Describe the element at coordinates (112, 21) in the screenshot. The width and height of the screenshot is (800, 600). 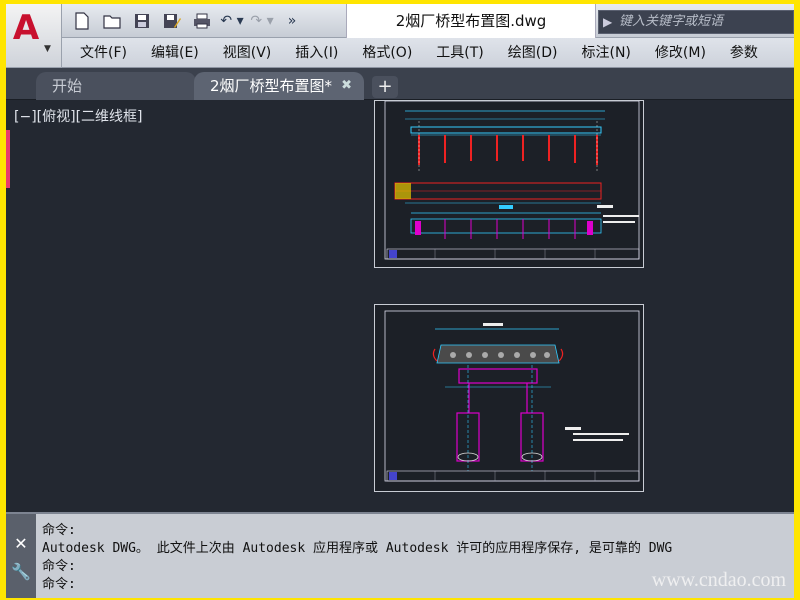
I see `open-icon` at that location.